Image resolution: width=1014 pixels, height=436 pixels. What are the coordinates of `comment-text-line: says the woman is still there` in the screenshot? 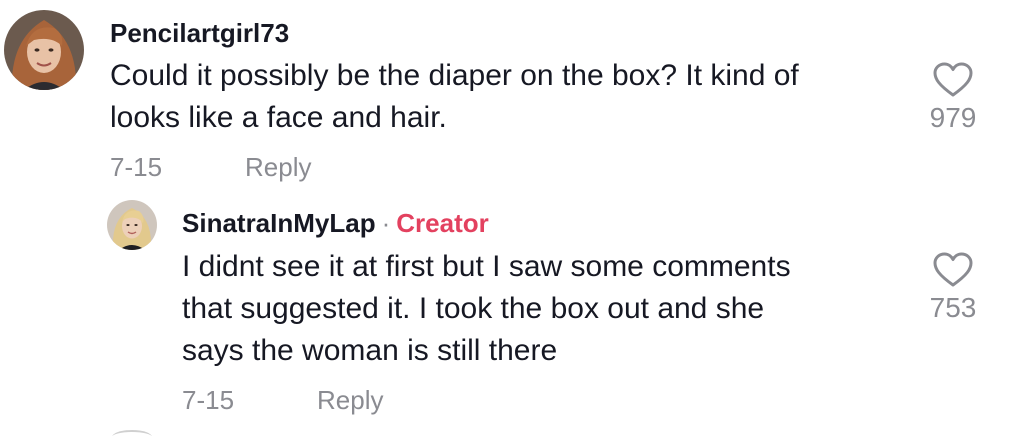 It's located at (370, 350).